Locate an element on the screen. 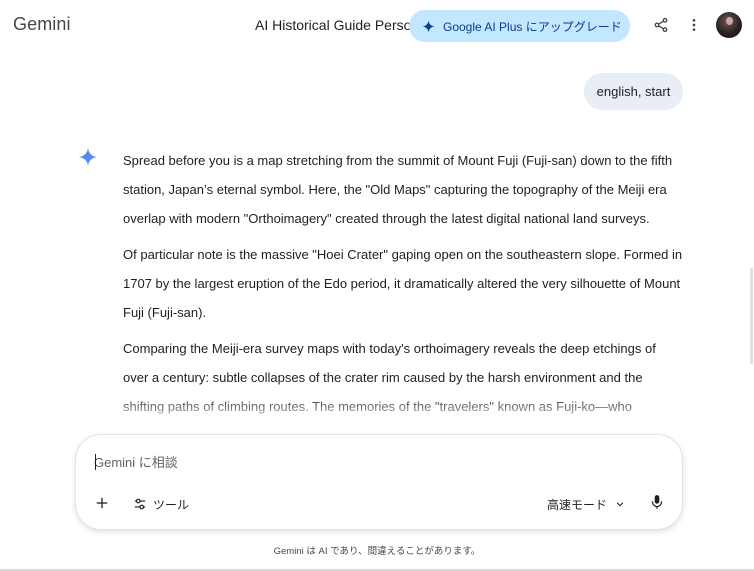  mode-selector: 高速モード is located at coordinates (586, 504).